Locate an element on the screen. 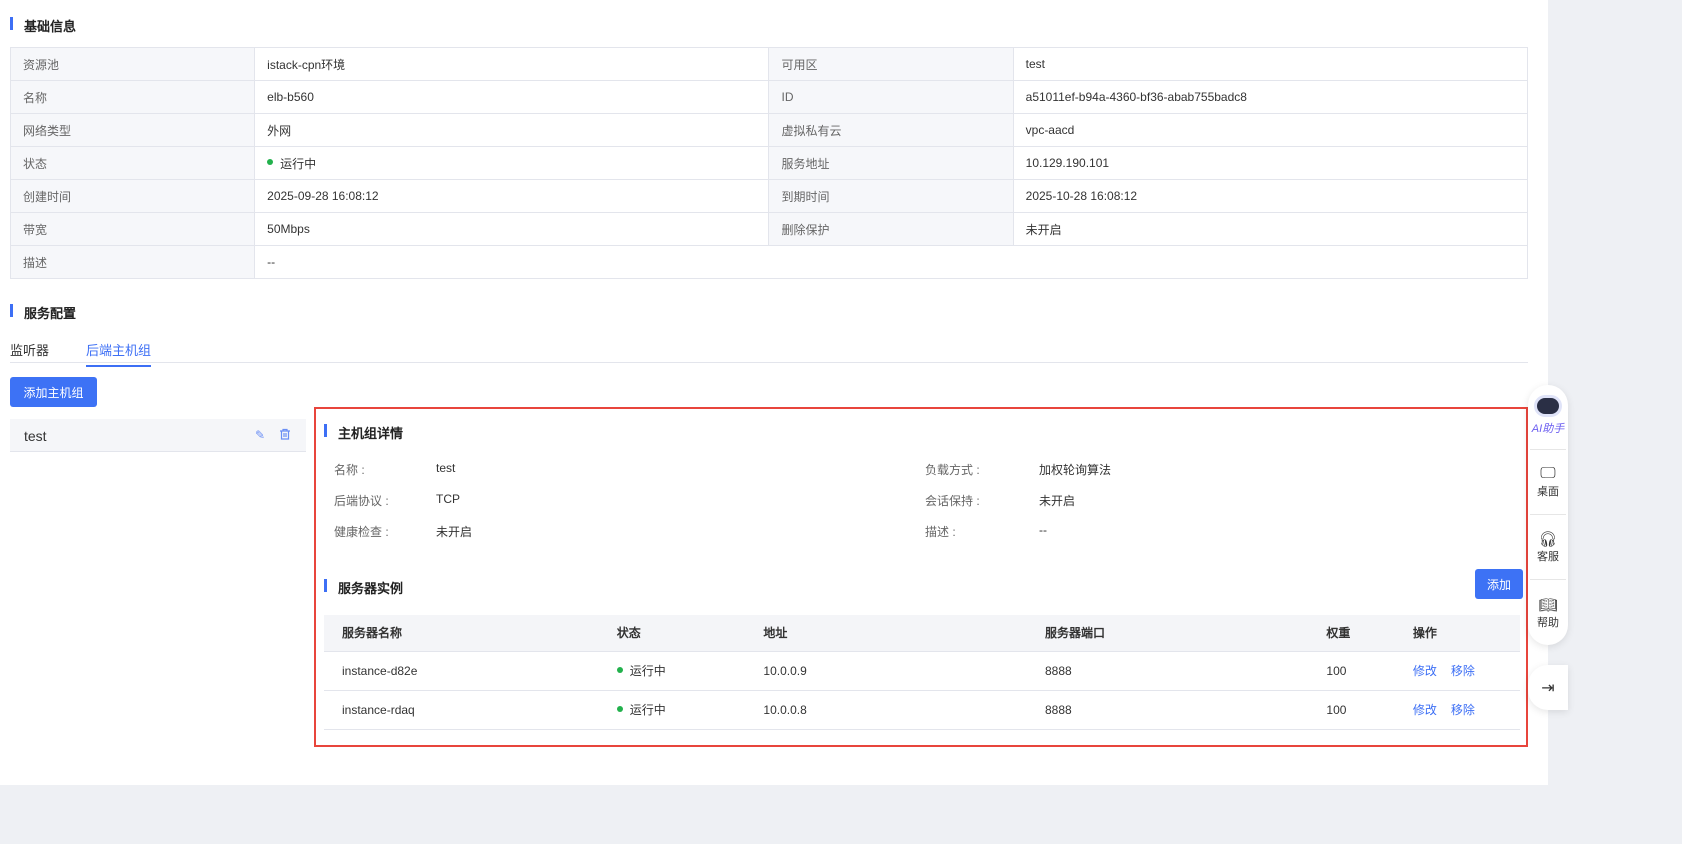  info-label: 到期时间 is located at coordinates (891, 196).